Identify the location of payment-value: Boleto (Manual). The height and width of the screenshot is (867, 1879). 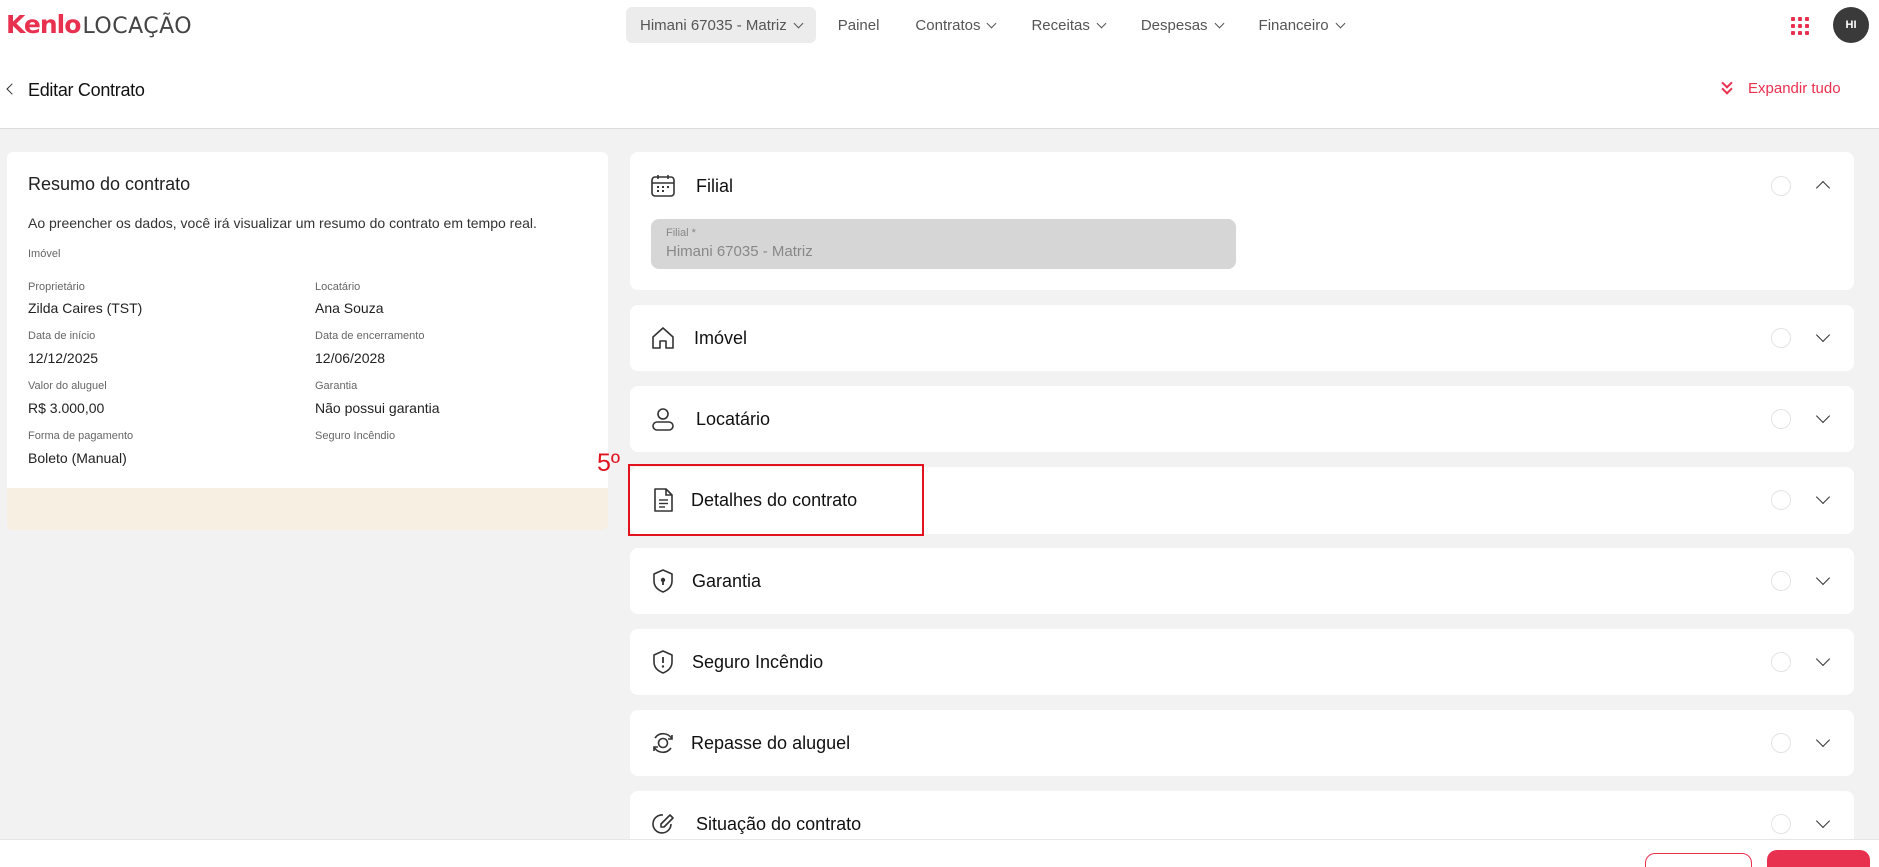
(77, 458).